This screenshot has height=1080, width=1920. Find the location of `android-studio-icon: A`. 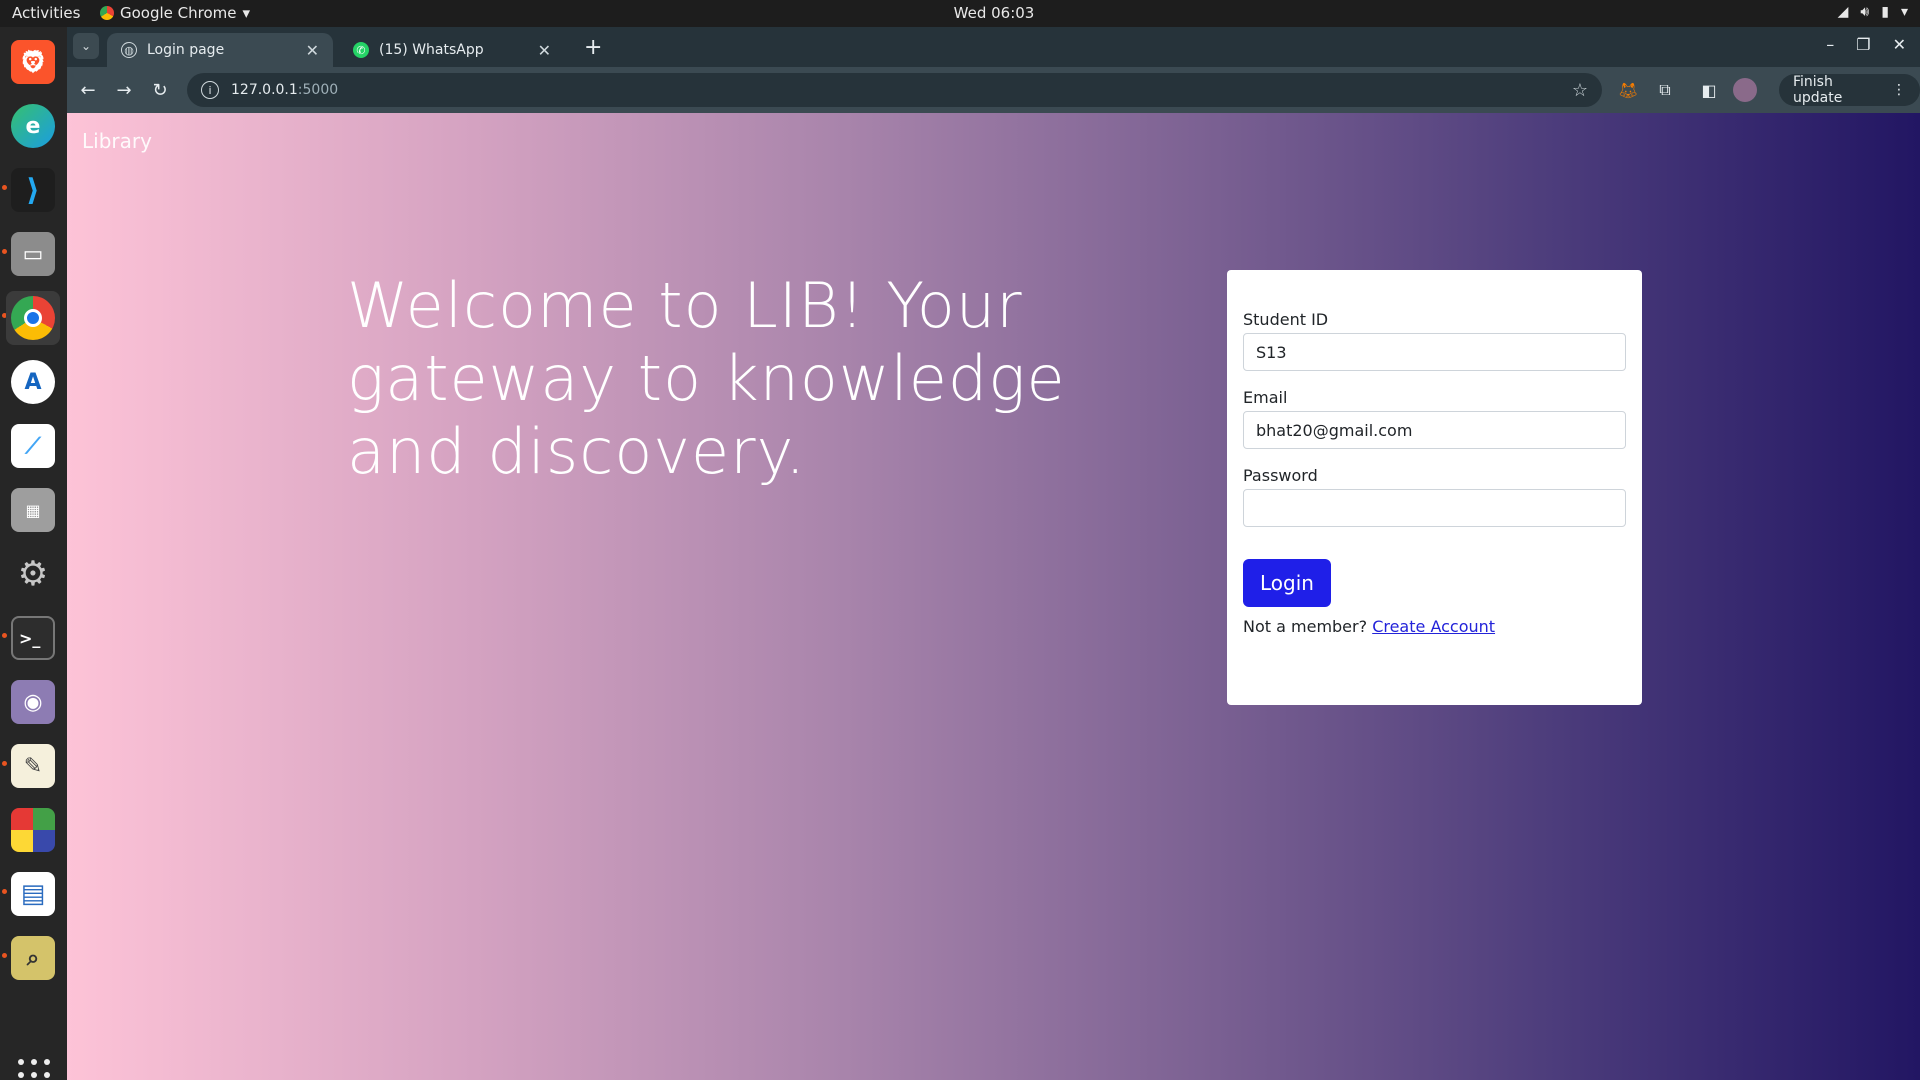

android-studio-icon: A is located at coordinates (33, 382).